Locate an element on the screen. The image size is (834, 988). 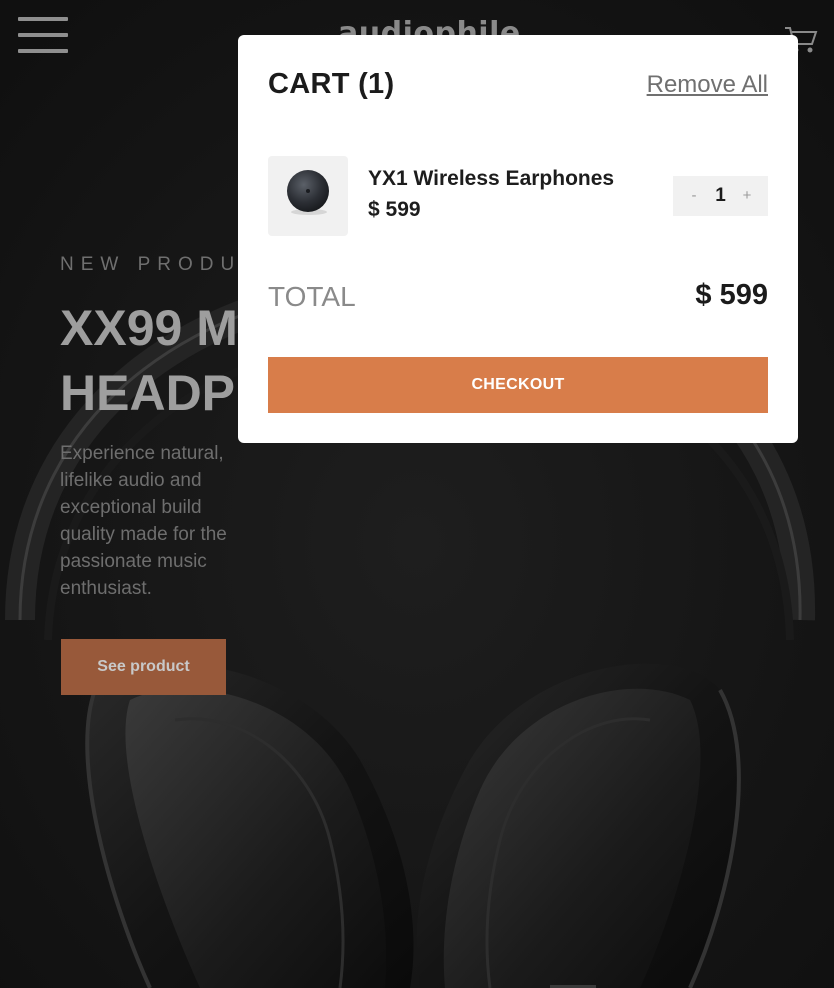
checkout-button: CHECKOUT is located at coordinates (518, 385).